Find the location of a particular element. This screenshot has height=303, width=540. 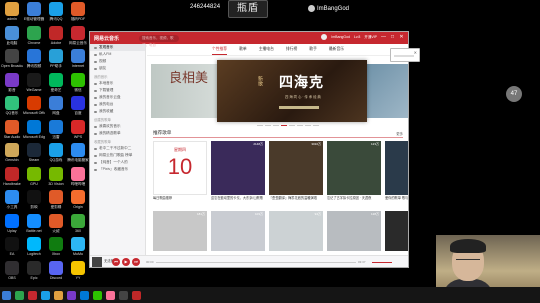

banner-carousel: 良相美 新歌 四海克 四 海 同 心 · 传 承 经 典 is located at coordinates (277, 91).